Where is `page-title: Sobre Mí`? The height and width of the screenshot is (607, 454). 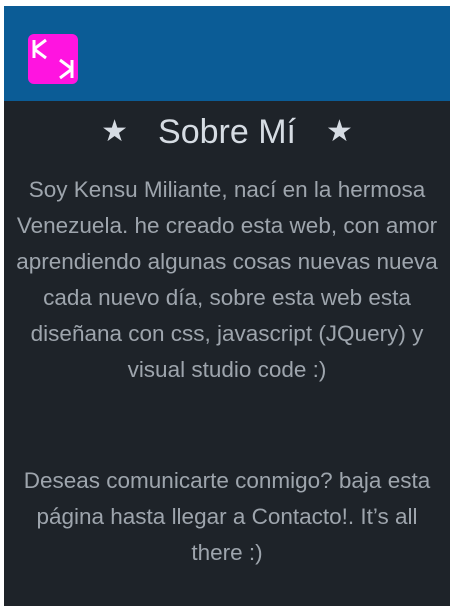
page-title: Sobre Mí is located at coordinates (227, 132).